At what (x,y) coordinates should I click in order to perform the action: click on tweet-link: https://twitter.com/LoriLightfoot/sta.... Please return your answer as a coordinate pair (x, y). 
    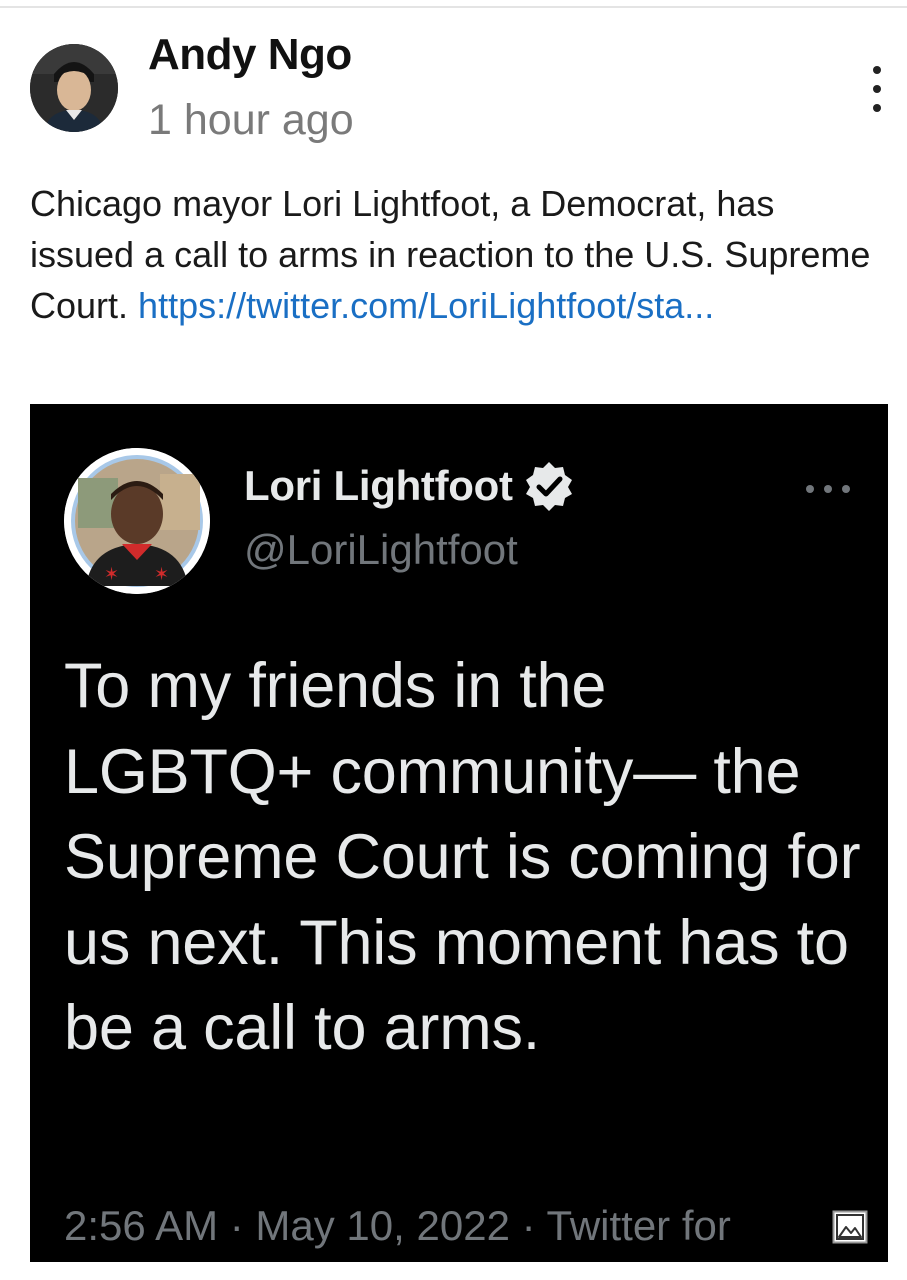
    Looking at the image, I should click on (426, 305).